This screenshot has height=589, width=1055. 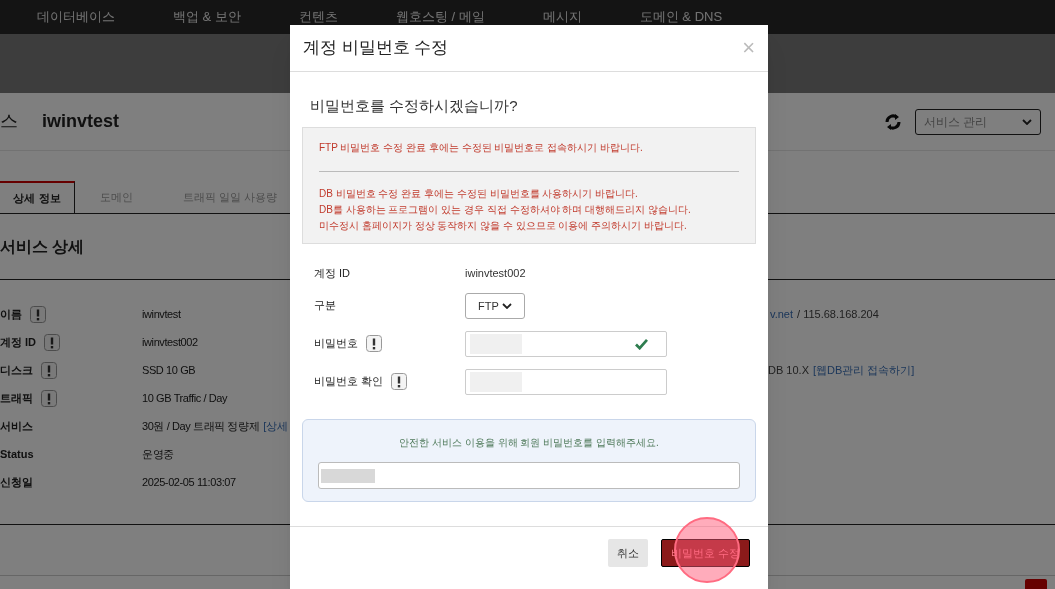 What do you see at coordinates (11, 314) in the screenshot?
I see `field-label: 이름` at bounding box center [11, 314].